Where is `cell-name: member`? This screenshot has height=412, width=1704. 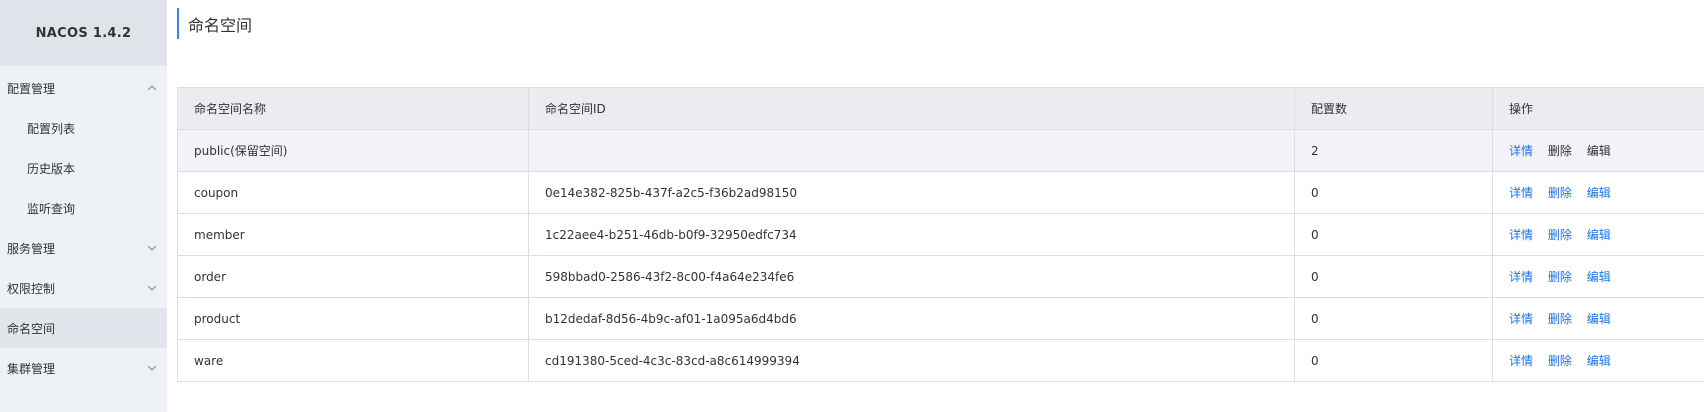 cell-name: member is located at coordinates (353, 234).